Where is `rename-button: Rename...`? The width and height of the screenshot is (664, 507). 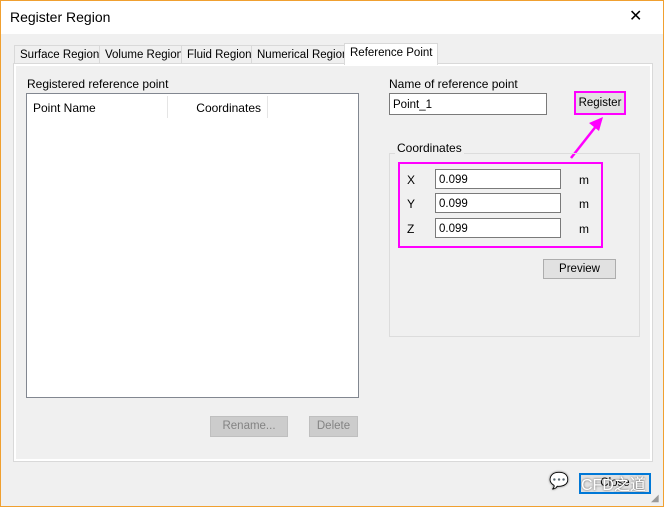 rename-button: Rename... is located at coordinates (249, 426).